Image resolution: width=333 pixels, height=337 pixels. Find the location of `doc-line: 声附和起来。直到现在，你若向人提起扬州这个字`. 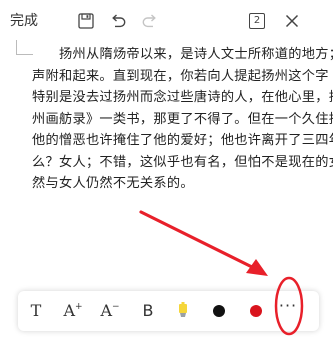

doc-line: 声附和起来。直到现在，你若向人提起扬州这个字 is located at coordinates (180, 76).